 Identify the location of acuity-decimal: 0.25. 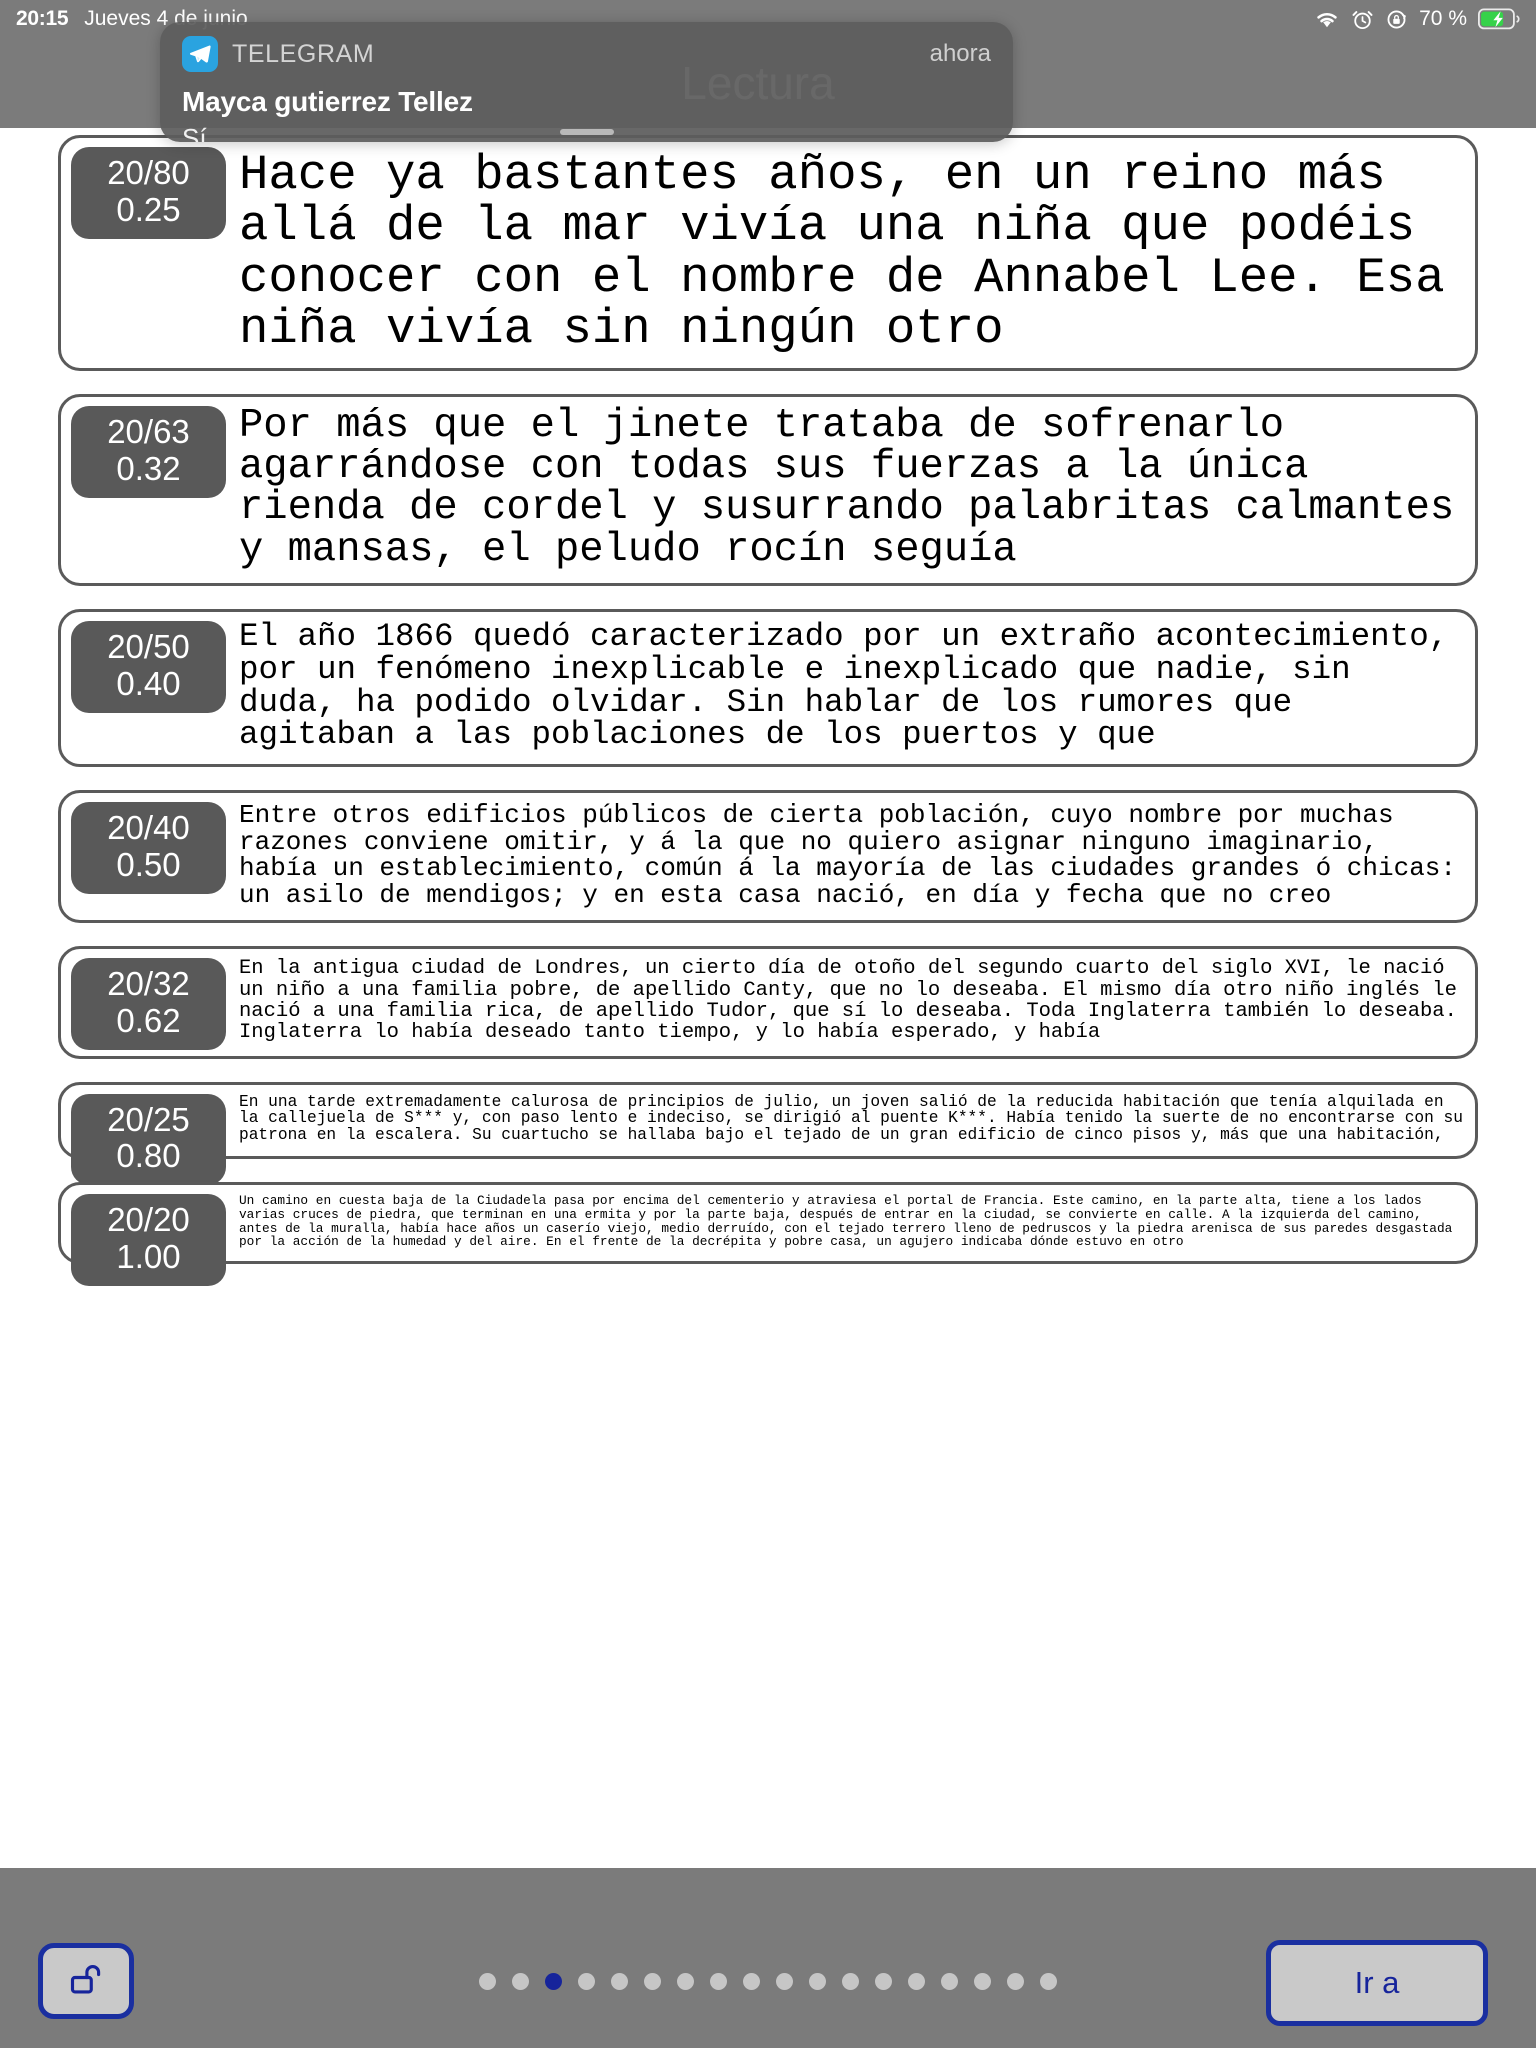
(148, 209).